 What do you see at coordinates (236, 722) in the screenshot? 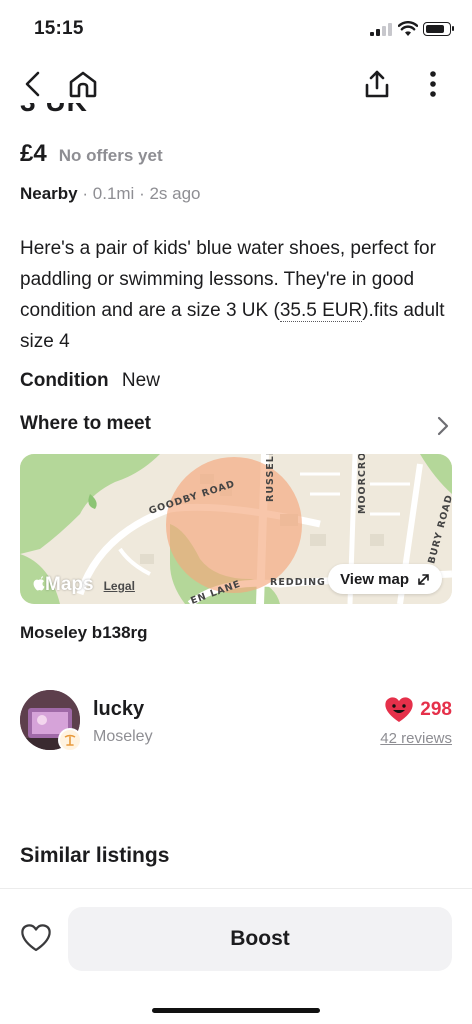
I see `seller-card: lucky Moseley 298 42 reviews` at bounding box center [236, 722].